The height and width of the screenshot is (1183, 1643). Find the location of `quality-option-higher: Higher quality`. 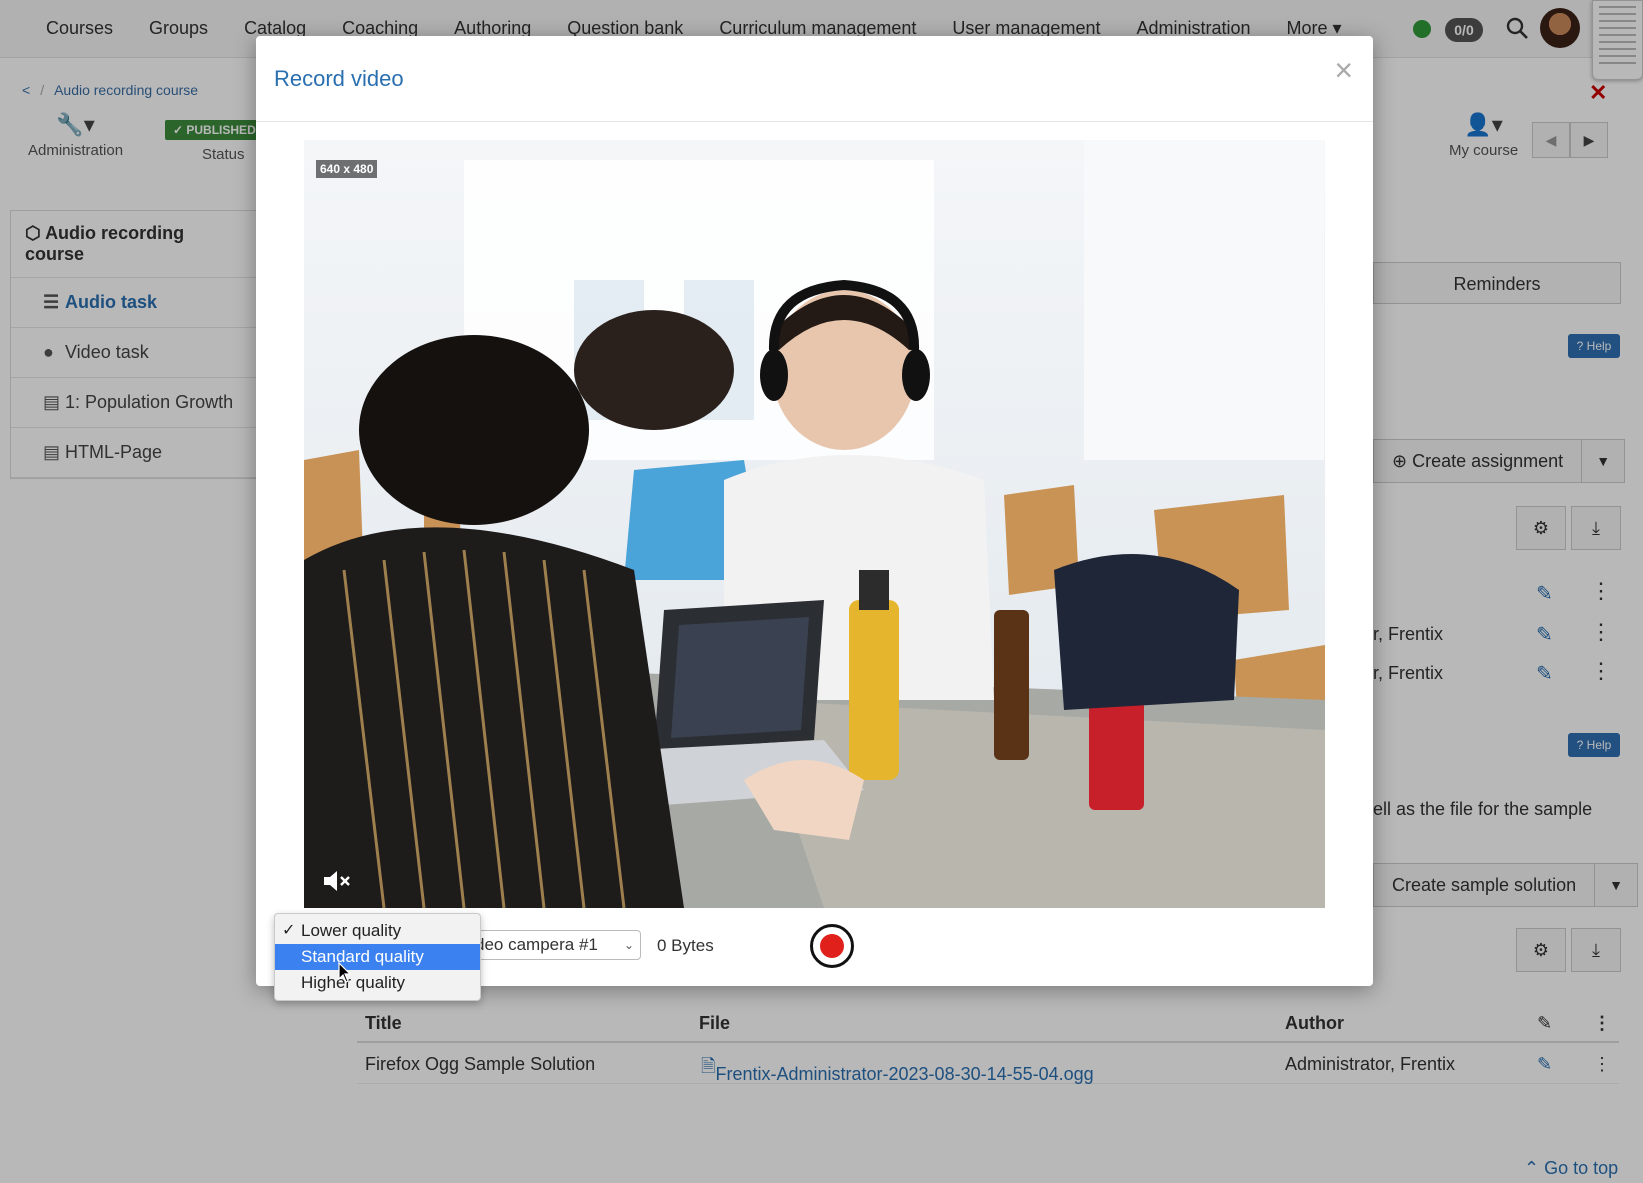

quality-option-higher: Higher quality is located at coordinates (377, 983).